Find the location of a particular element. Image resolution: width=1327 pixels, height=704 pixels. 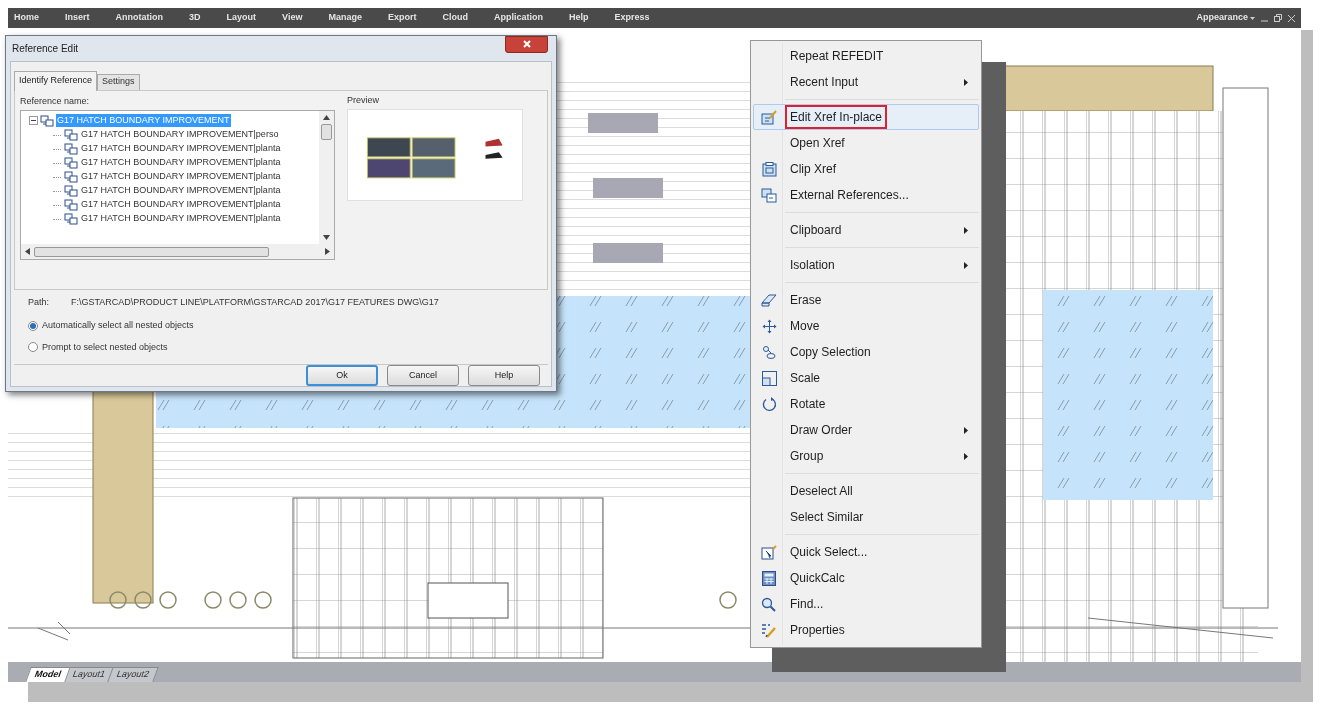

appearance-menu: Appearance is located at coordinates (1225, 18).